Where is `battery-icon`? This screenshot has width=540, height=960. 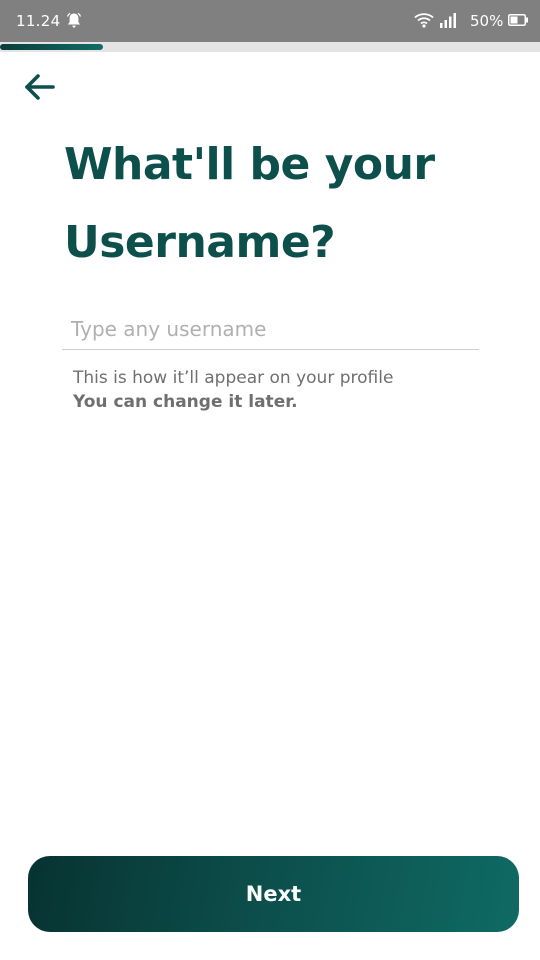 battery-icon is located at coordinates (518, 20).